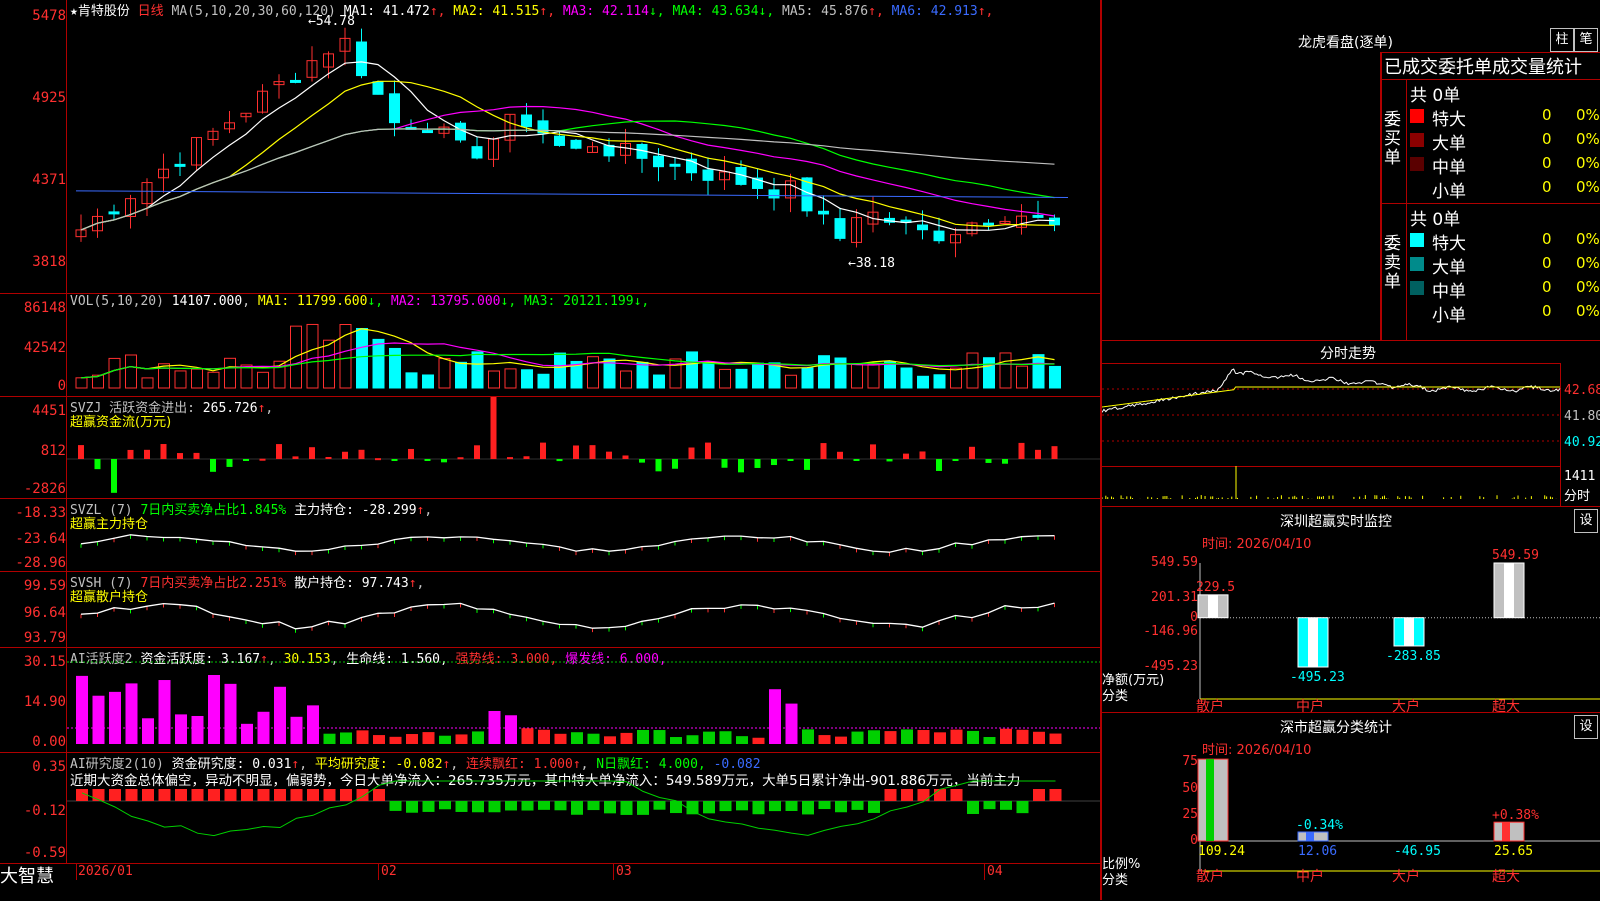 The width and height of the screenshot is (1600, 901). I want to click on svzj-chart, so click(550, 448).